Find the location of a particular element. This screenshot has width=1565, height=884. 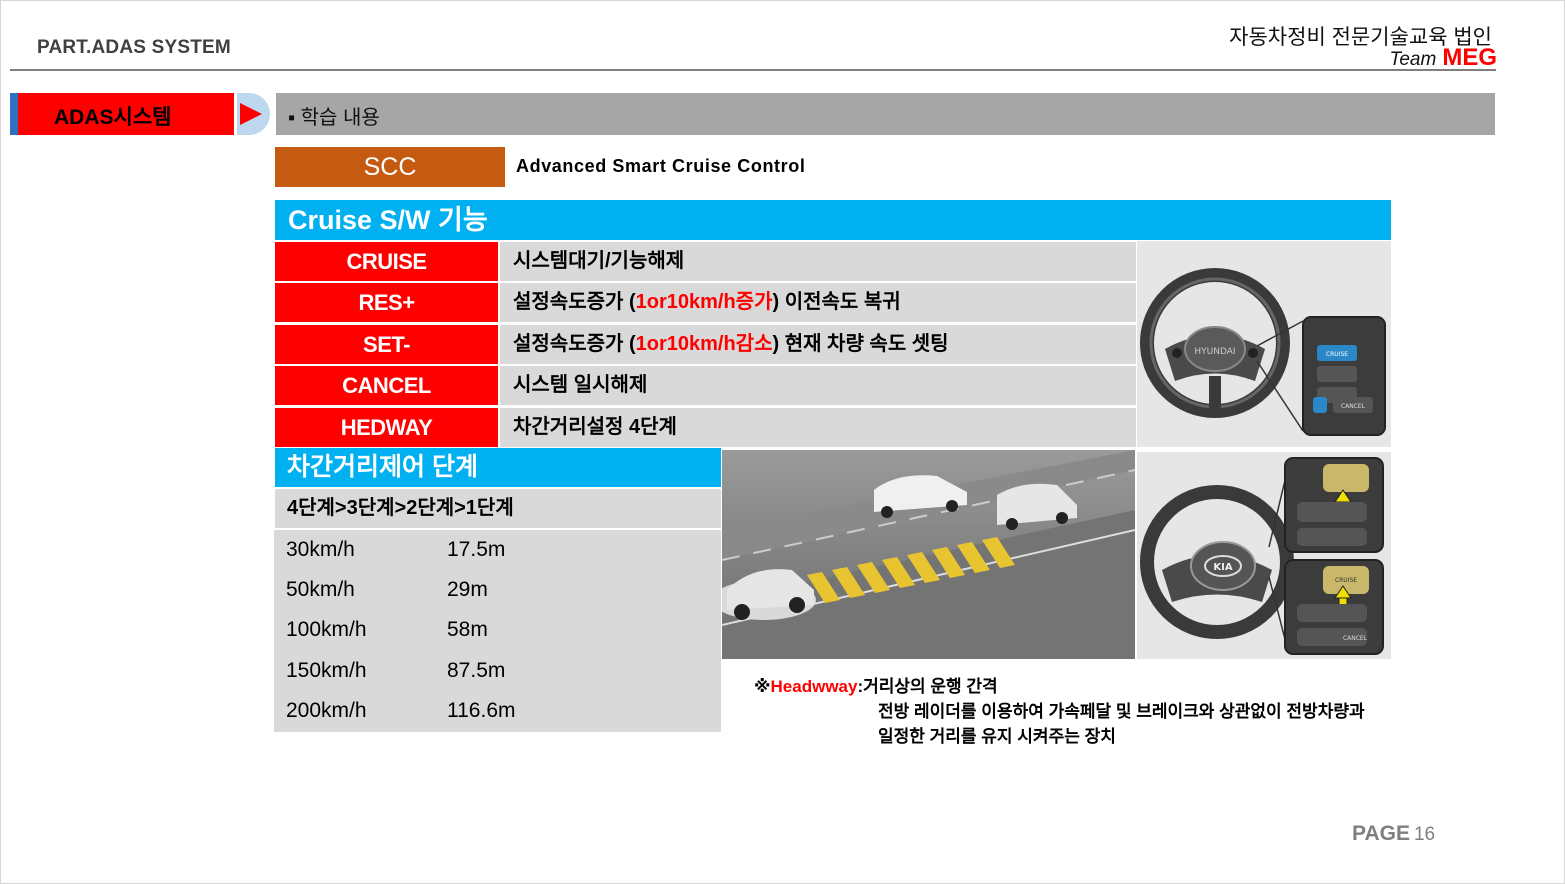

set-row-label: SET- is located at coordinates (386, 344).